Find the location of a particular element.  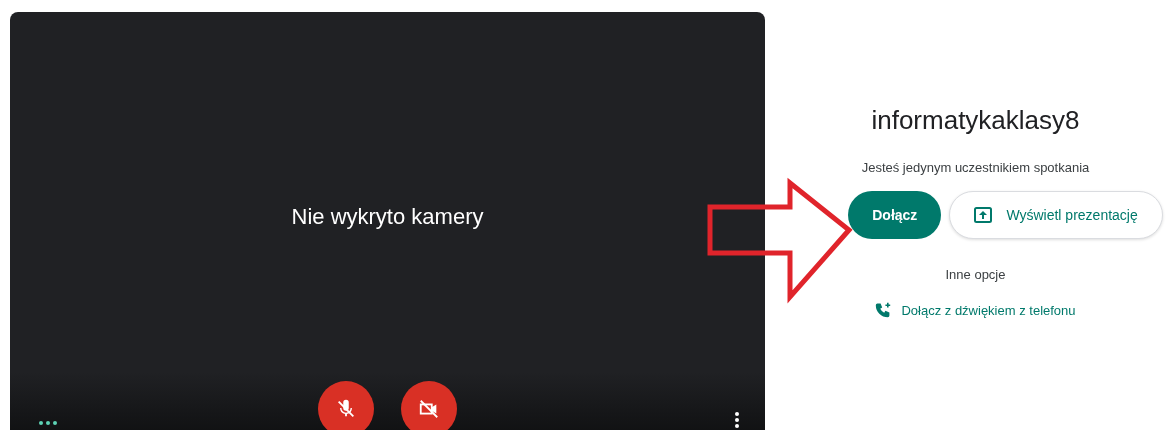

present-icon is located at coordinates (983, 215).